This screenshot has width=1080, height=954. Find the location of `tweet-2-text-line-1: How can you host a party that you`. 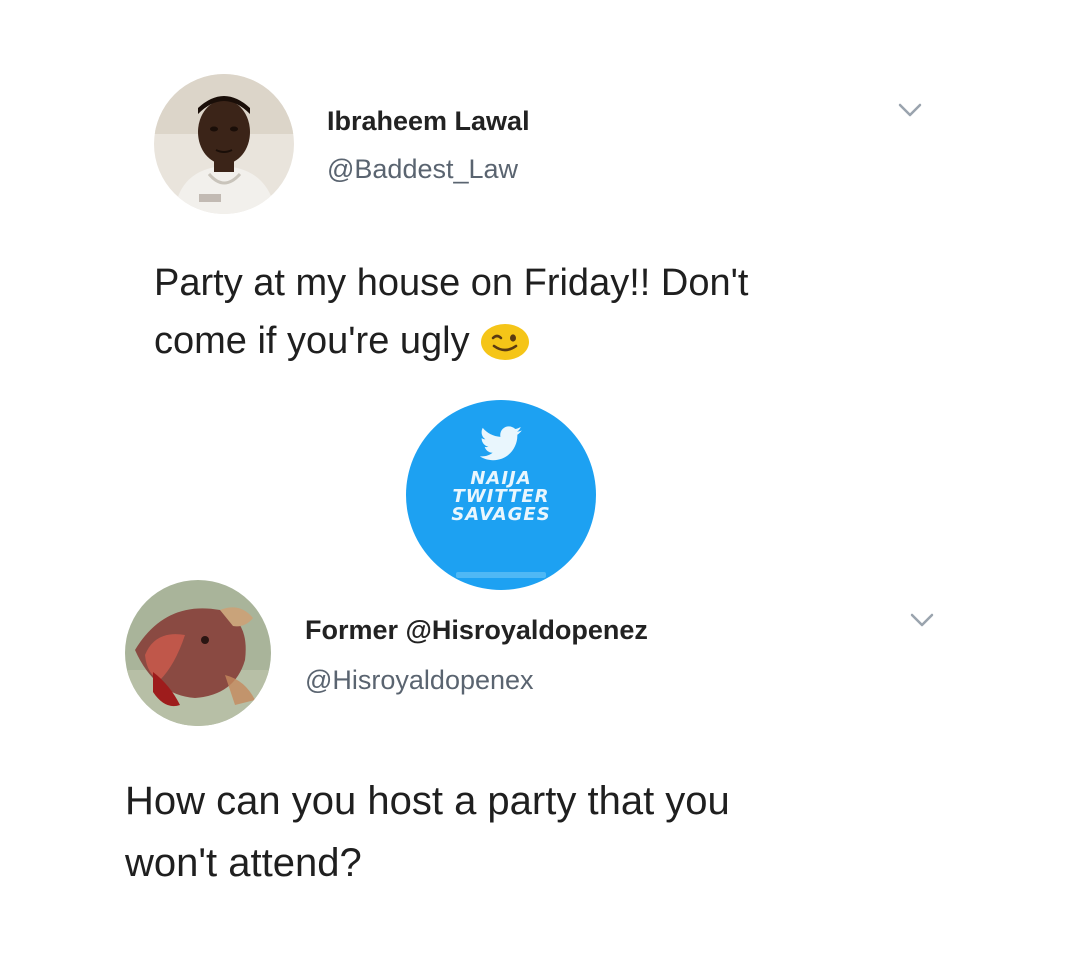

tweet-2-text-line-1: How can you host a party that you is located at coordinates (427, 801).